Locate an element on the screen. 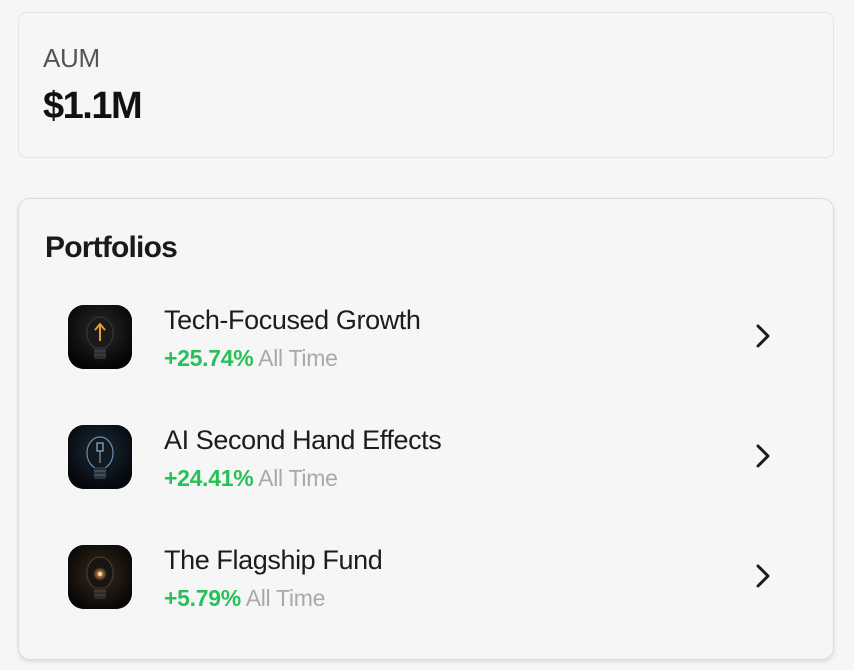 The image size is (854, 670). portfolio-return: +25.74% All Time is located at coordinates (251, 358).